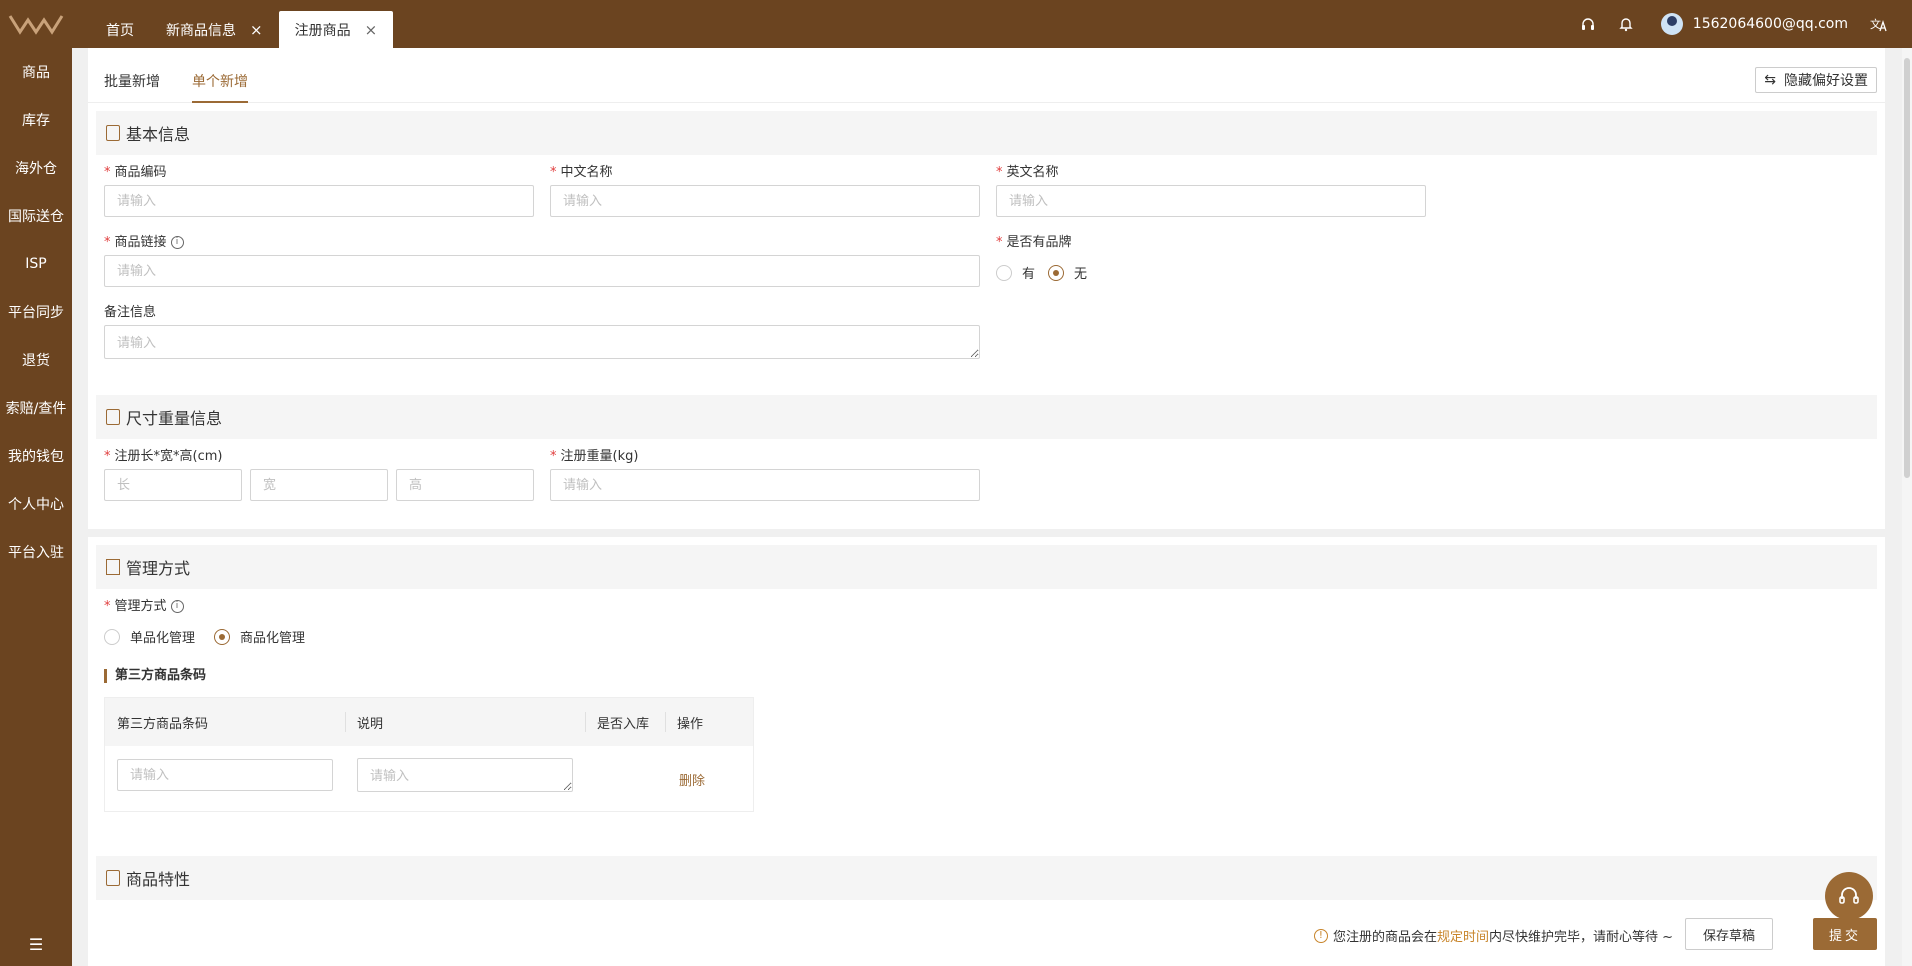  Describe the element at coordinates (1845, 934) in the screenshot. I see `submit-button: 提交` at that location.